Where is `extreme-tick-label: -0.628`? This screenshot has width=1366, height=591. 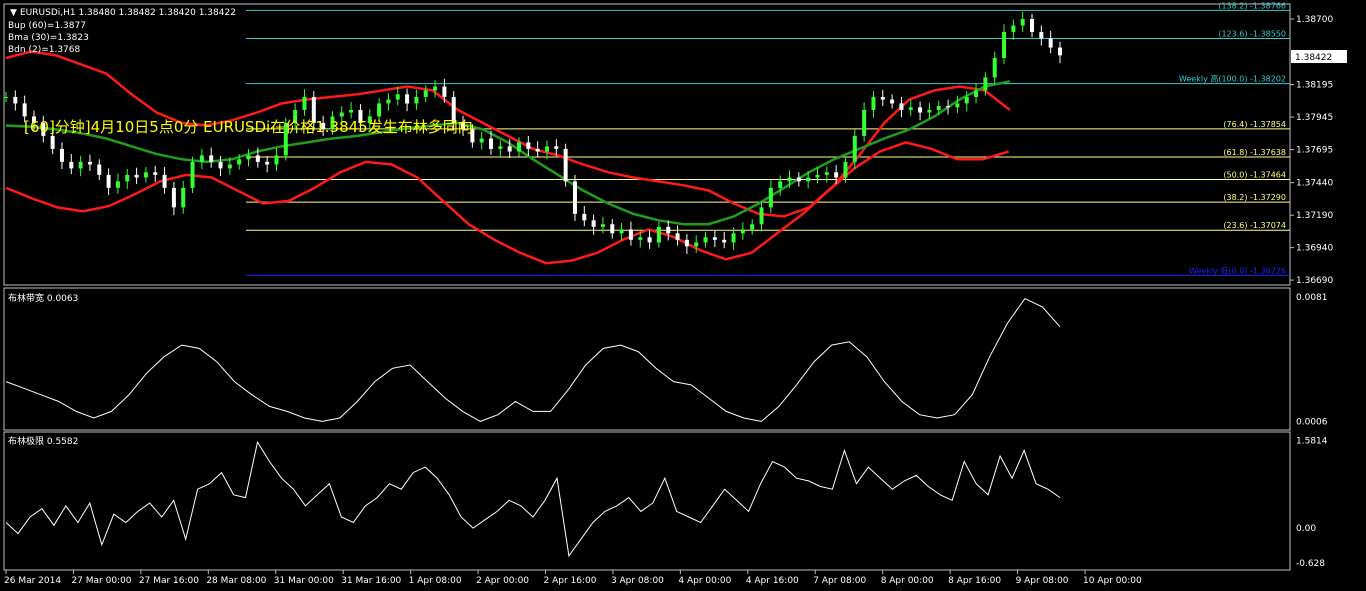 extreme-tick-label: -0.628 is located at coordinates (1310, 564).